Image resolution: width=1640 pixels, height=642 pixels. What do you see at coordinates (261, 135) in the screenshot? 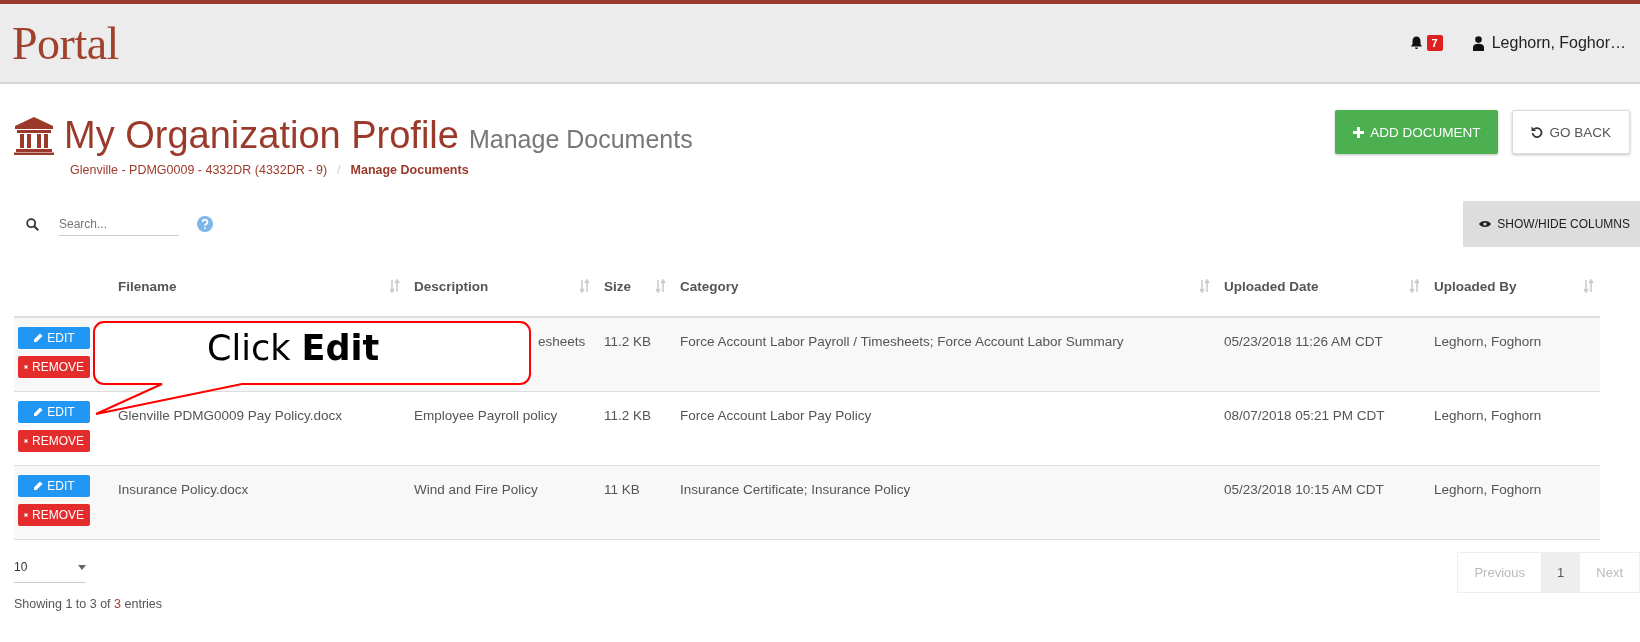
I see `page-title: My Organization Profile` at bounding box center [261, 135].